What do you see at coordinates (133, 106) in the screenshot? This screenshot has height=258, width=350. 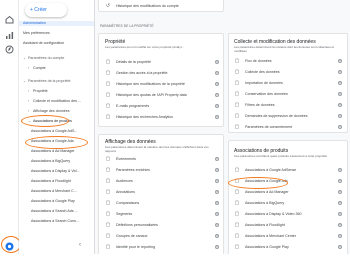 I see `settings-row-label: E-mails programmés` at bounding box center [133, 106].